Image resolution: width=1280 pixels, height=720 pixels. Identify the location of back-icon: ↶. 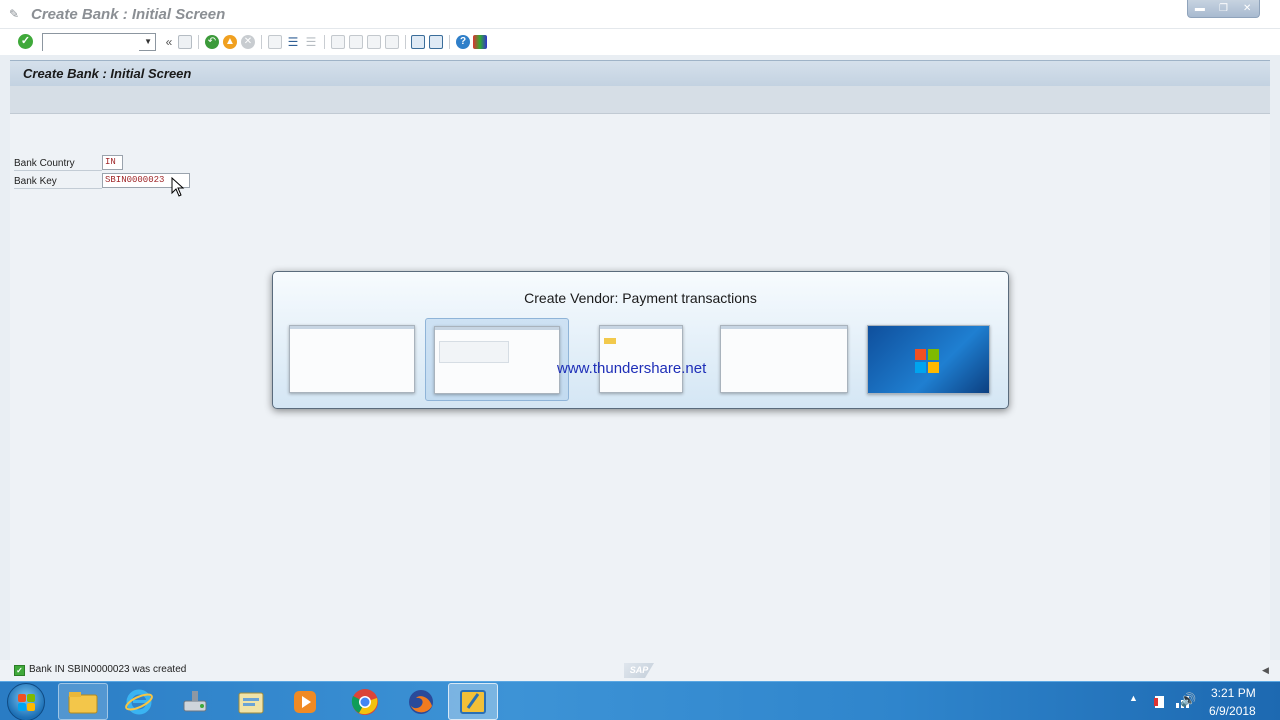
(212, 42).